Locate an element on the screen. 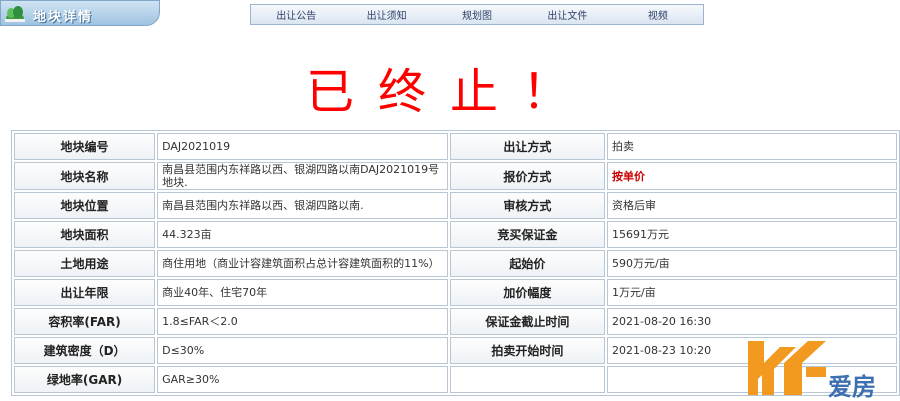  value-far: 1.8≤FAR＜2.0 is located at coordinates (302, 321).